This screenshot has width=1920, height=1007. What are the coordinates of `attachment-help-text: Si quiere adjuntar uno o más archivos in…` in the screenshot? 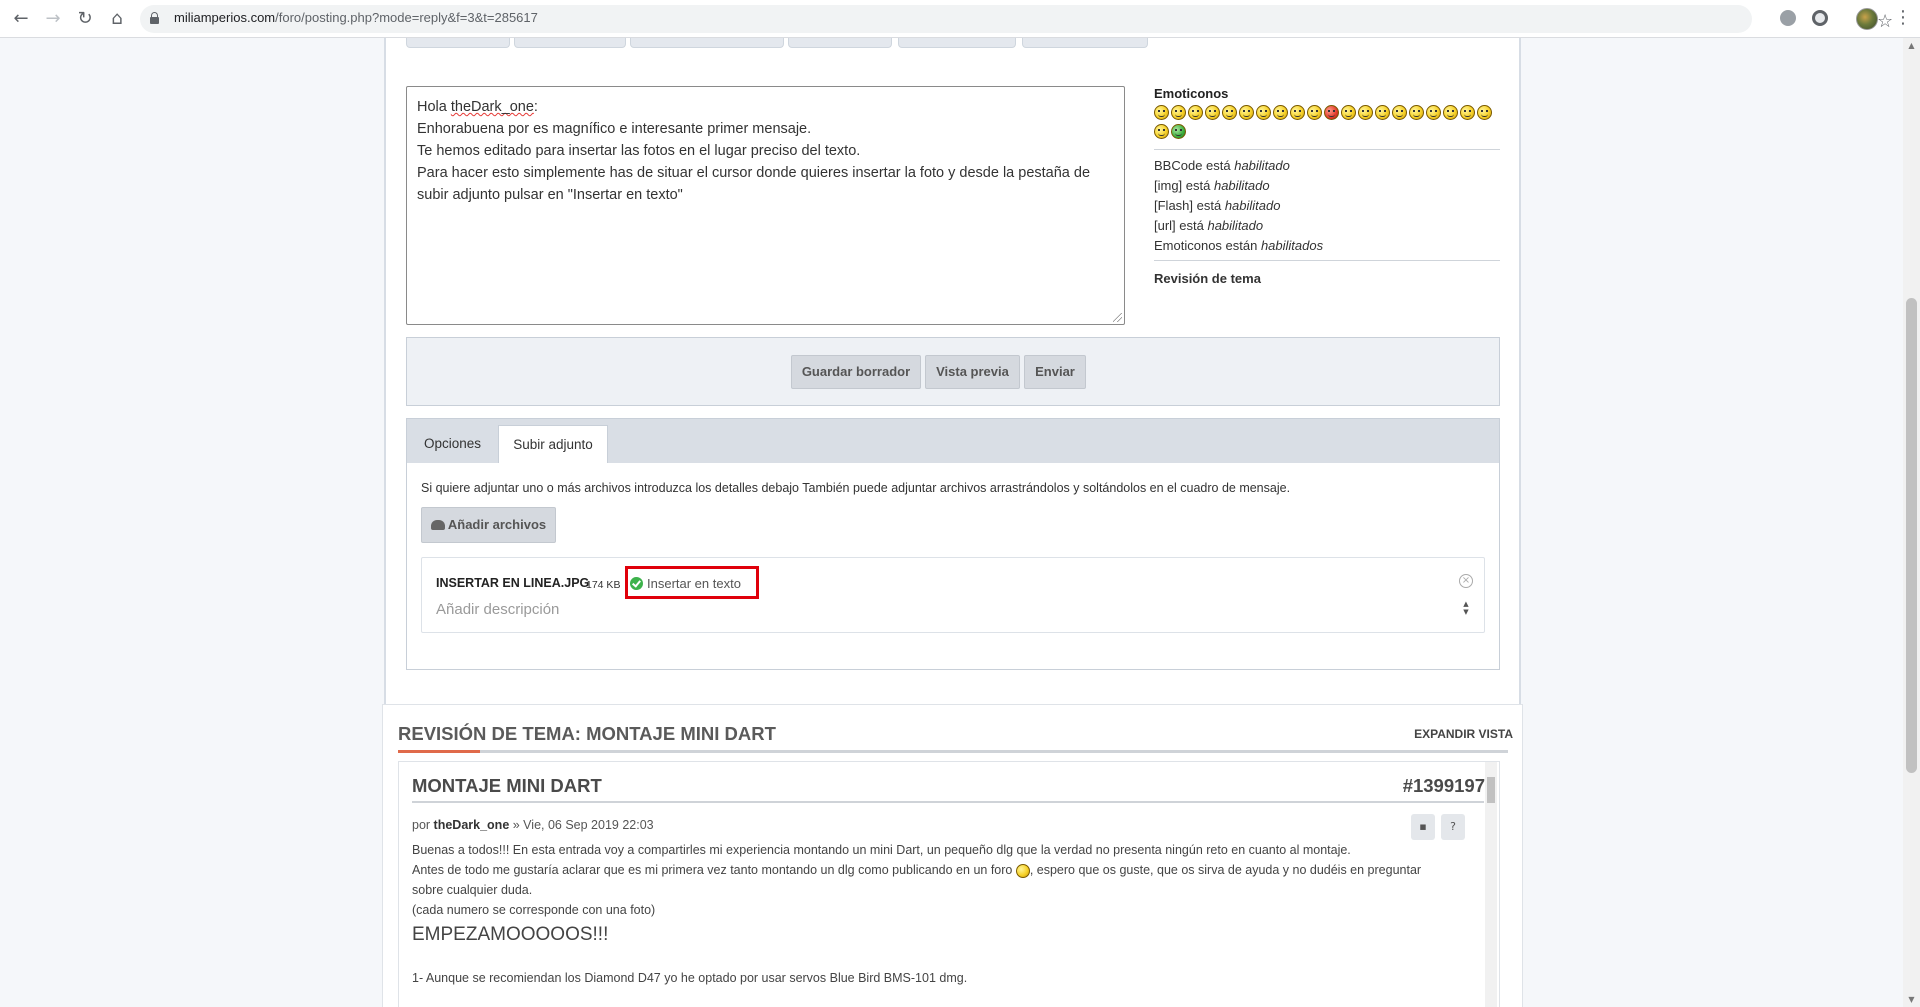 It's located at (856, 488).